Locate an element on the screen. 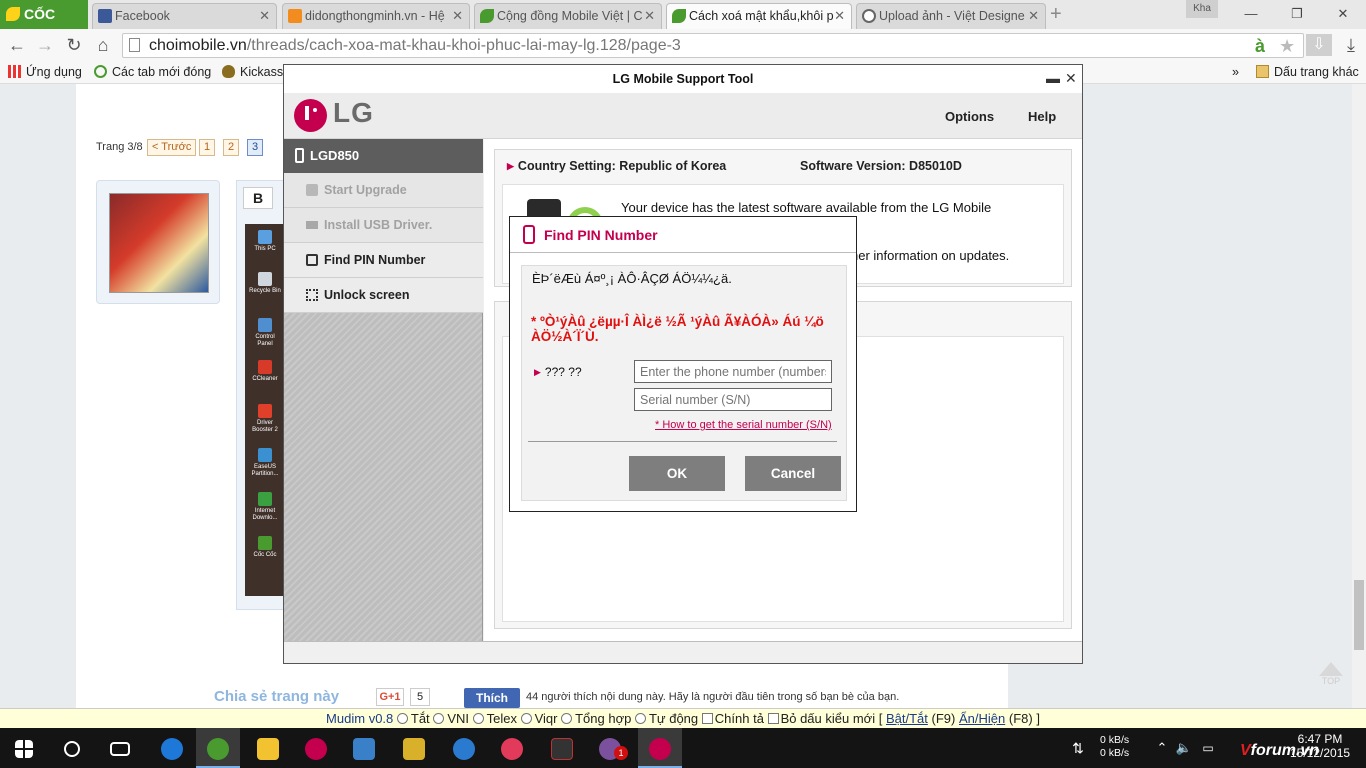 This screenshot has height=768, width=1366. pager-page-1: 1 is located at coordinates (207, 147).